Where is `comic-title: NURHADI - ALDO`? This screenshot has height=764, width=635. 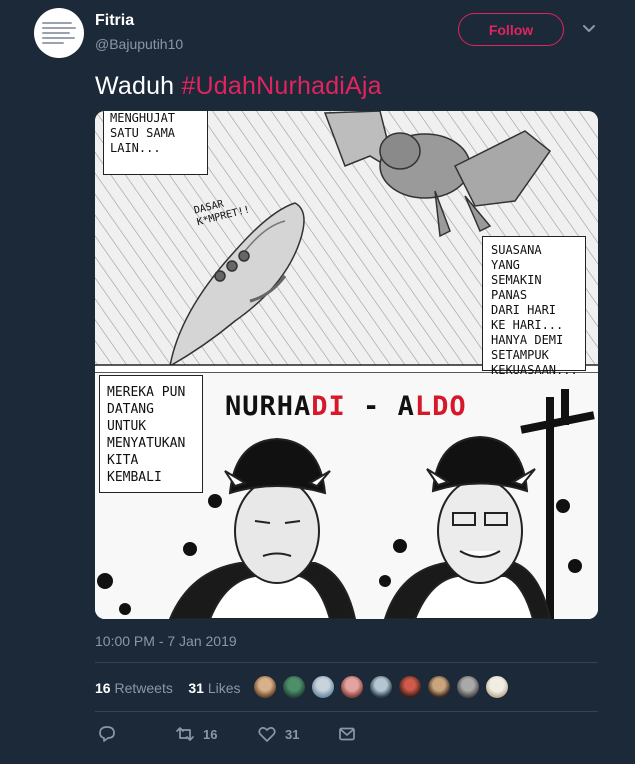
comic-title: NURHADI - ALDO is located at coordinates (346, 406).